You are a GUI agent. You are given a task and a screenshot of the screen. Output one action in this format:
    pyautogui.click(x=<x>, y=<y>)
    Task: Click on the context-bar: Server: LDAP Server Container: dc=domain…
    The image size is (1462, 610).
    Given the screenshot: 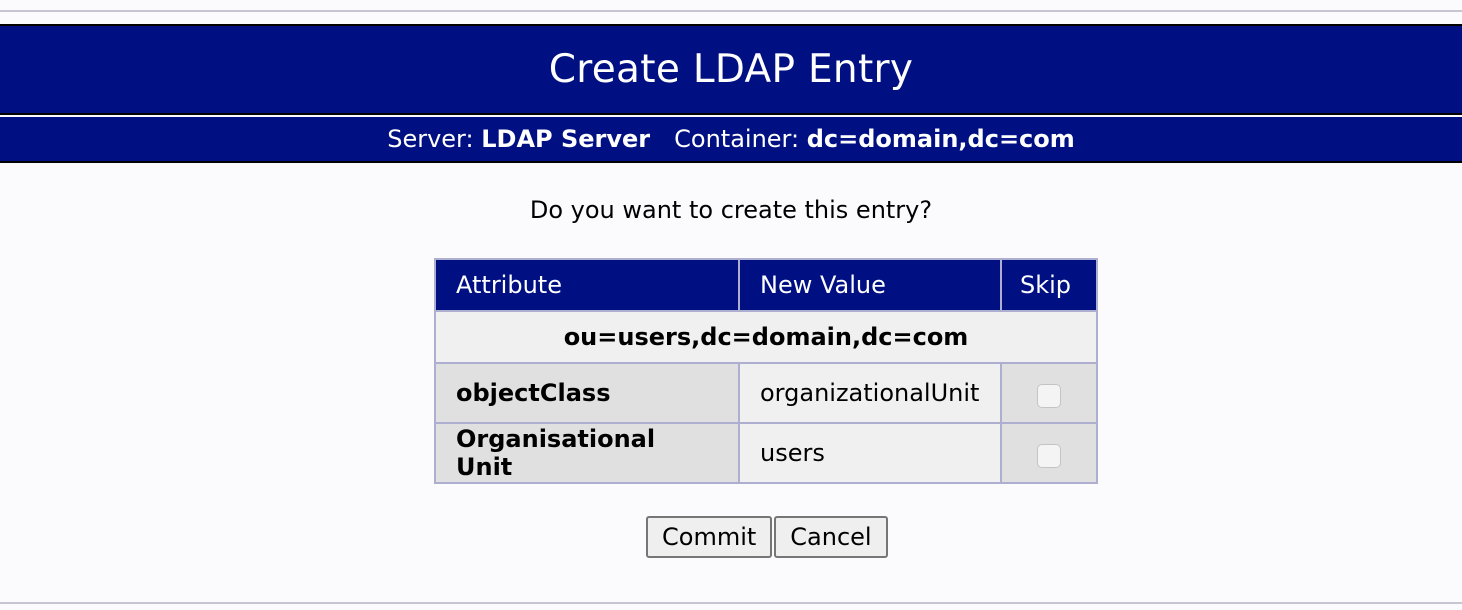 What is the action you would take?
    pyautogui.click(x=731, y=140)
    